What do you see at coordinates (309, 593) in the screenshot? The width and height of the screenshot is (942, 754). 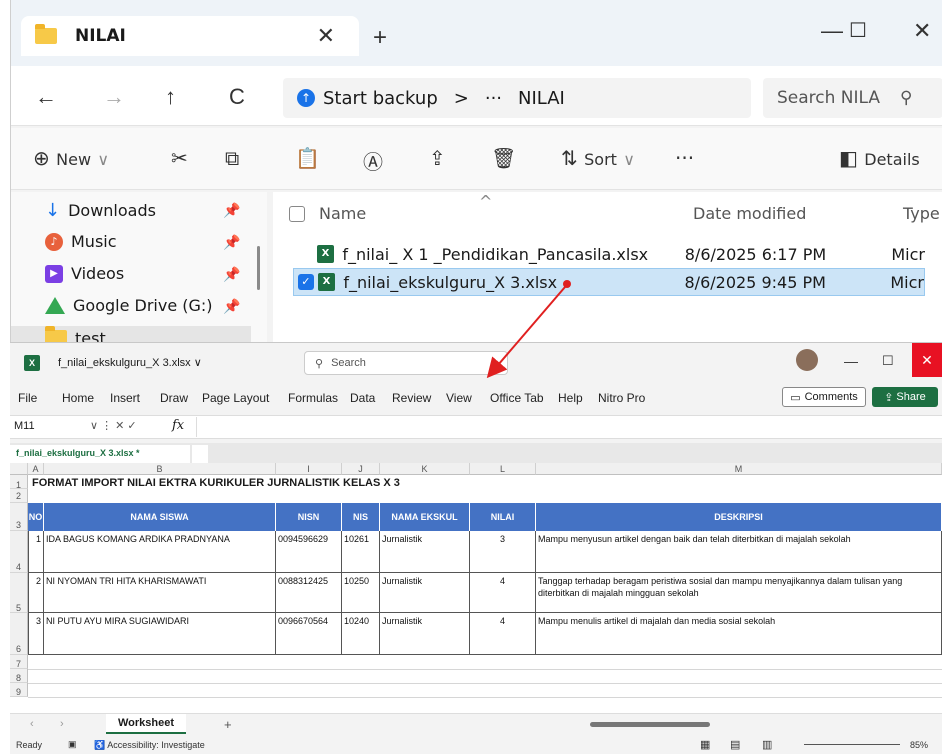 I see `cell-nisn: 0088312425` at bounding box center [309, 593].